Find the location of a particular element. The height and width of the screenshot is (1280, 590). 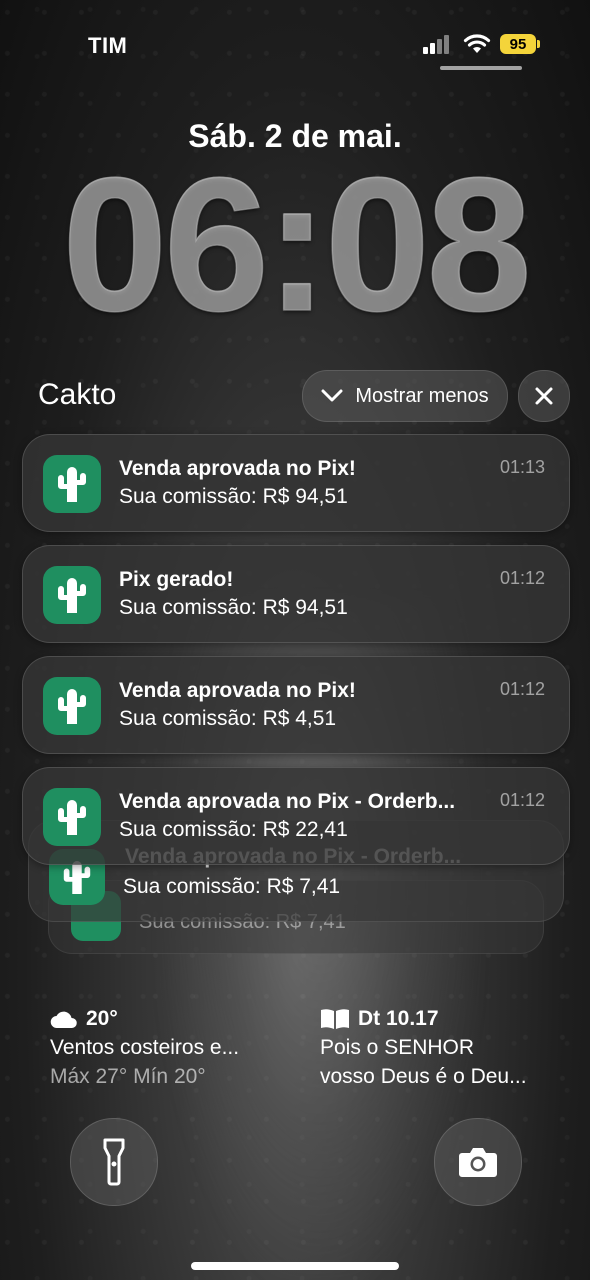

flashlight-icon is located at coordinates (114, 1162).